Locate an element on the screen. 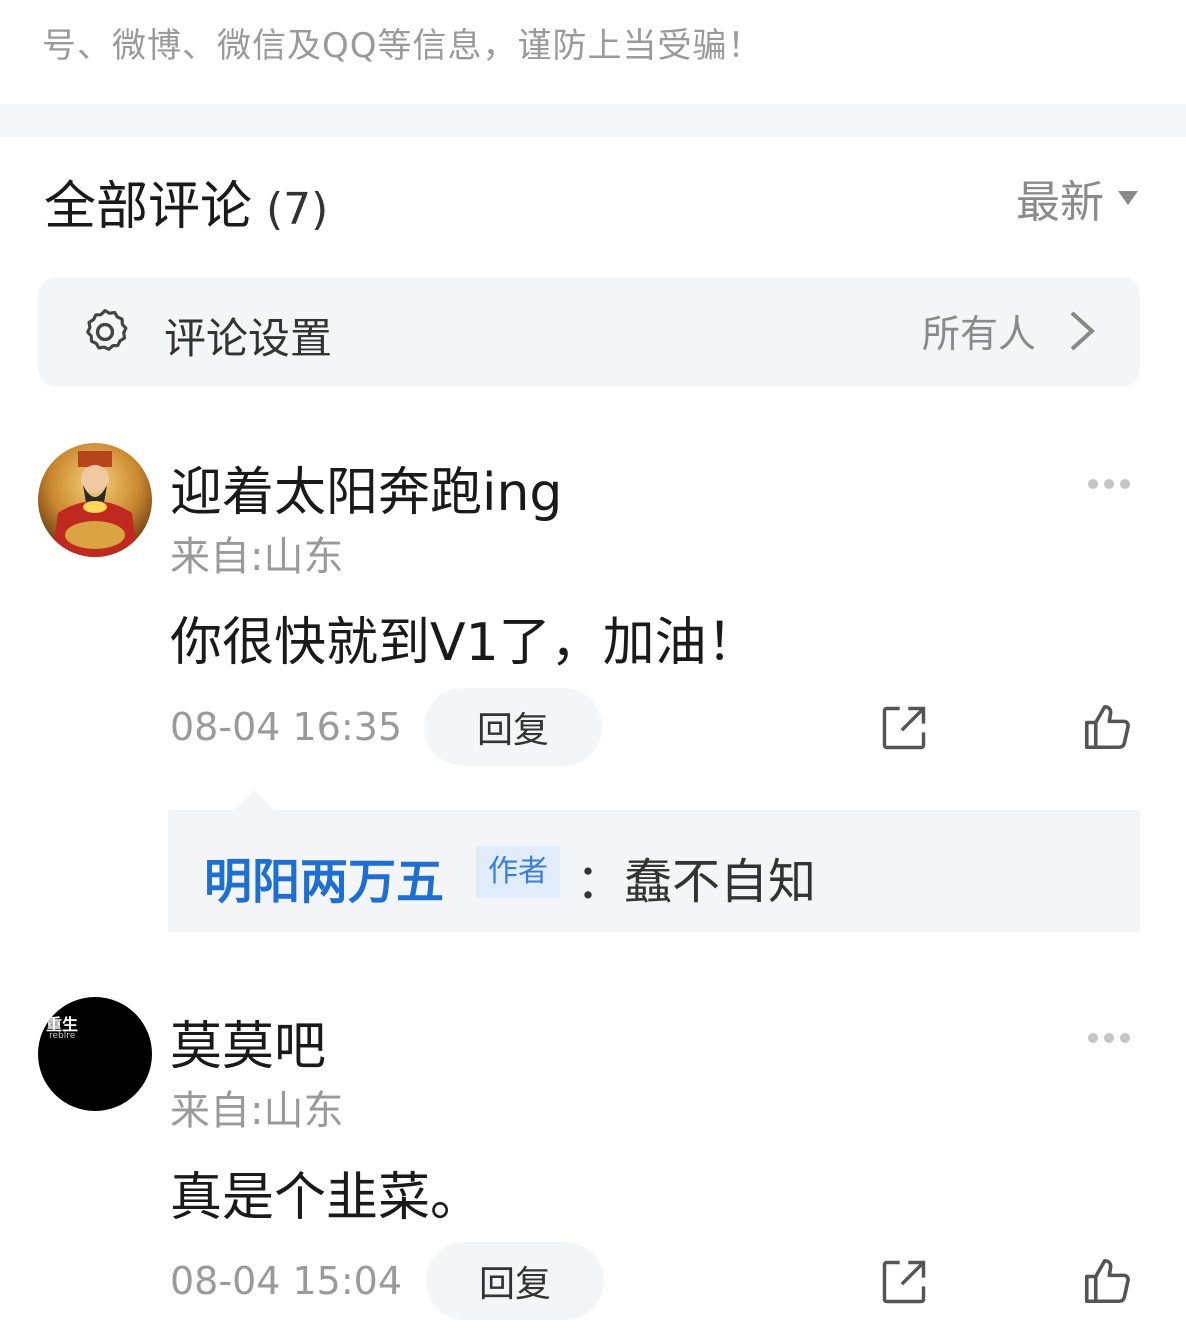 The image size is (1186, 1330). avatar-image is located at coordinates (95, 500).